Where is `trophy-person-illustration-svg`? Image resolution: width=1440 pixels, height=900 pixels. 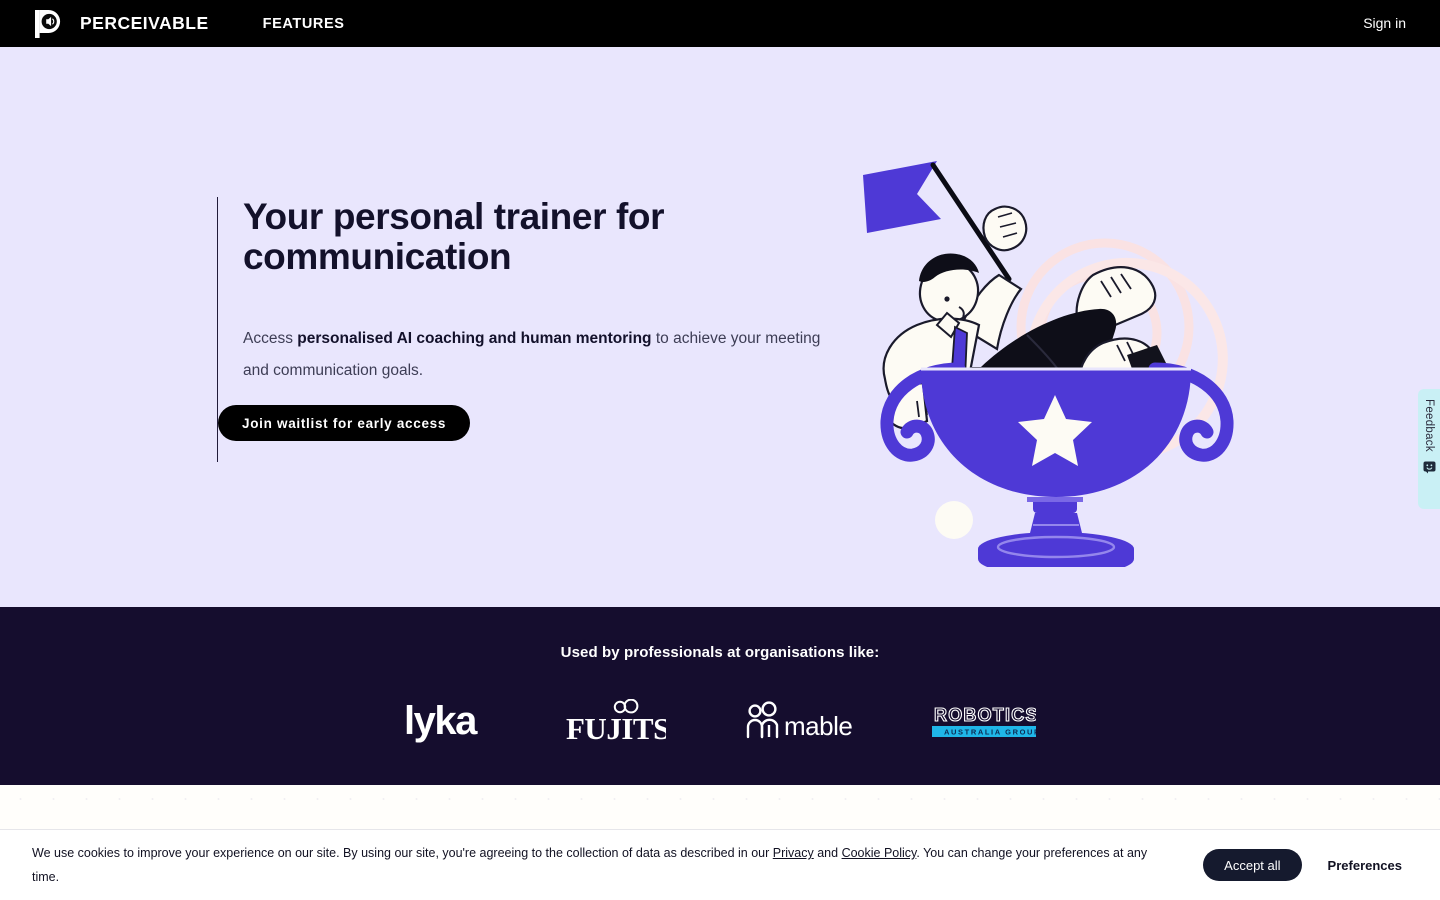 trophy-person-illustration-svg is located at coordinates (1048, 368).